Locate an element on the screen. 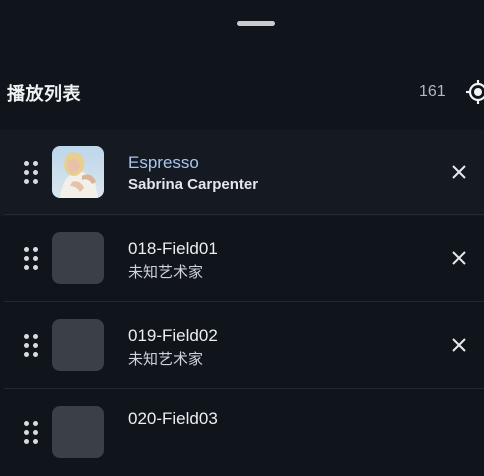 This screenshot has width=484, height=476. track-title: Espresso is located at coordinates (163, 162).